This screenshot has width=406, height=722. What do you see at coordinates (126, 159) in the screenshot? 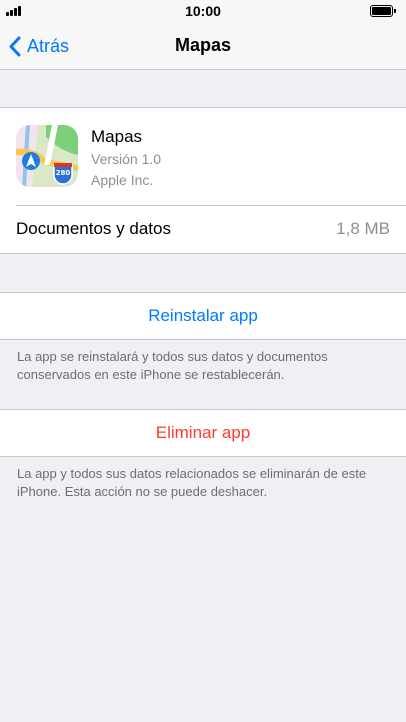
I see `app-version: Versión 1.0` at bounding box center [126, 159].